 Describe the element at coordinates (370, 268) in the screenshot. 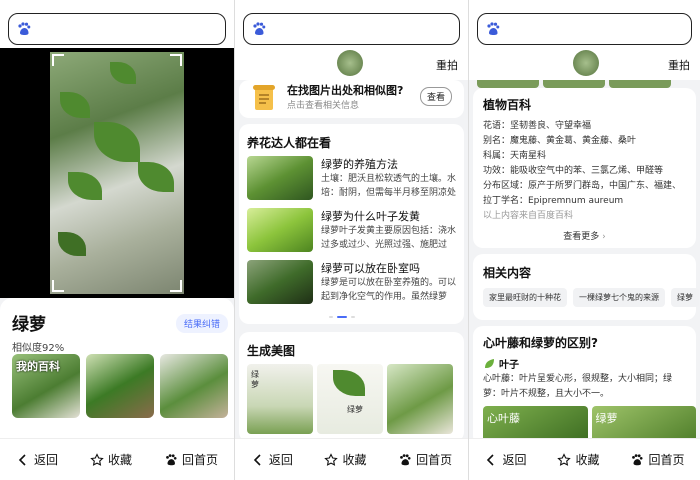

I see `article-title: 绿萝可以放在卧室吗` at that location.